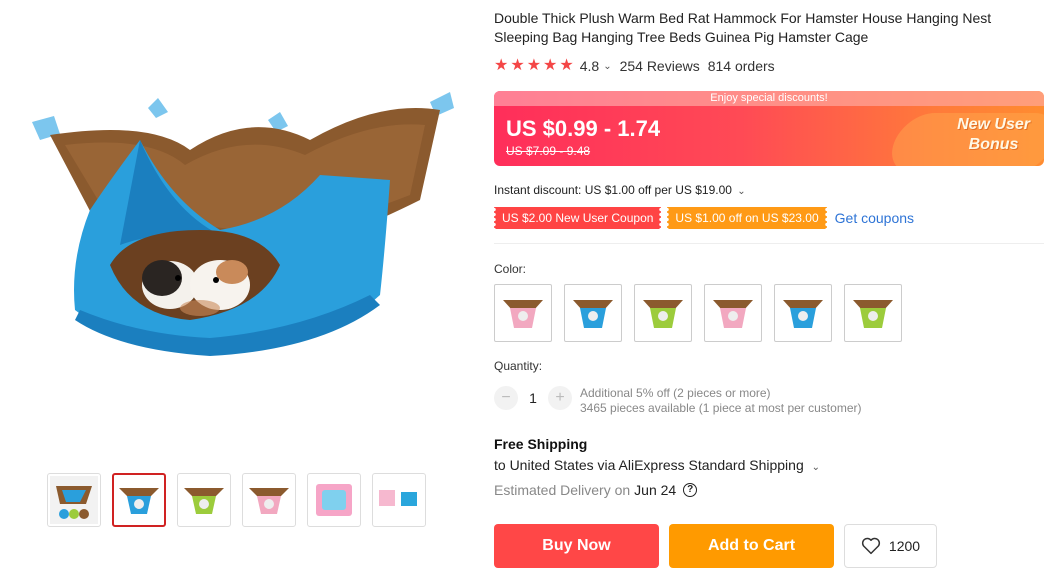  What do you see at coordinates (576, 546) in the screenshot?
I see `buy-now-button: Buy Now` at bounding box center [576, 546].